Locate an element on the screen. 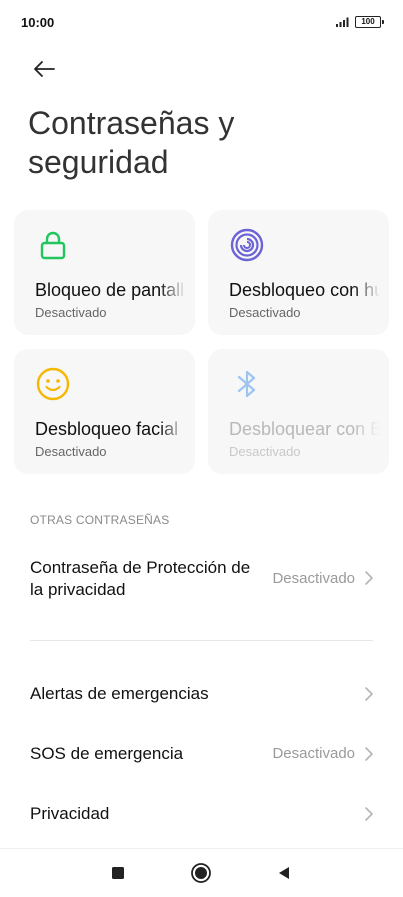 This screenshot has height=897, width=403. row-title: Alertas de emergencias is located at coordinates (119, 693).